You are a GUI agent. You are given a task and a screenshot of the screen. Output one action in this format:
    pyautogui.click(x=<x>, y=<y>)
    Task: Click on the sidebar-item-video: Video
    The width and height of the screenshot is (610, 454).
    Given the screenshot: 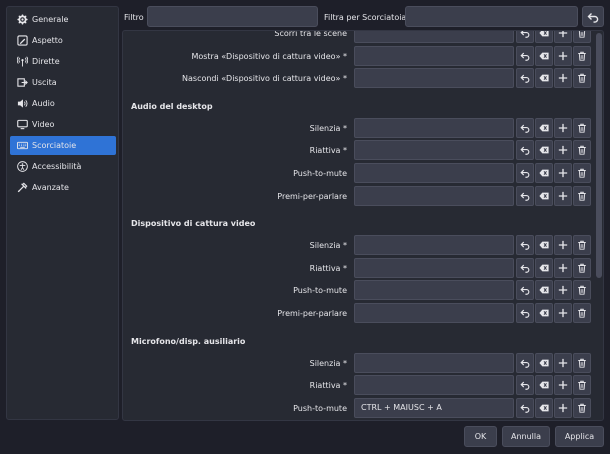 What is the action you would take?
    pyautogui.click(x=63, y=124)
    